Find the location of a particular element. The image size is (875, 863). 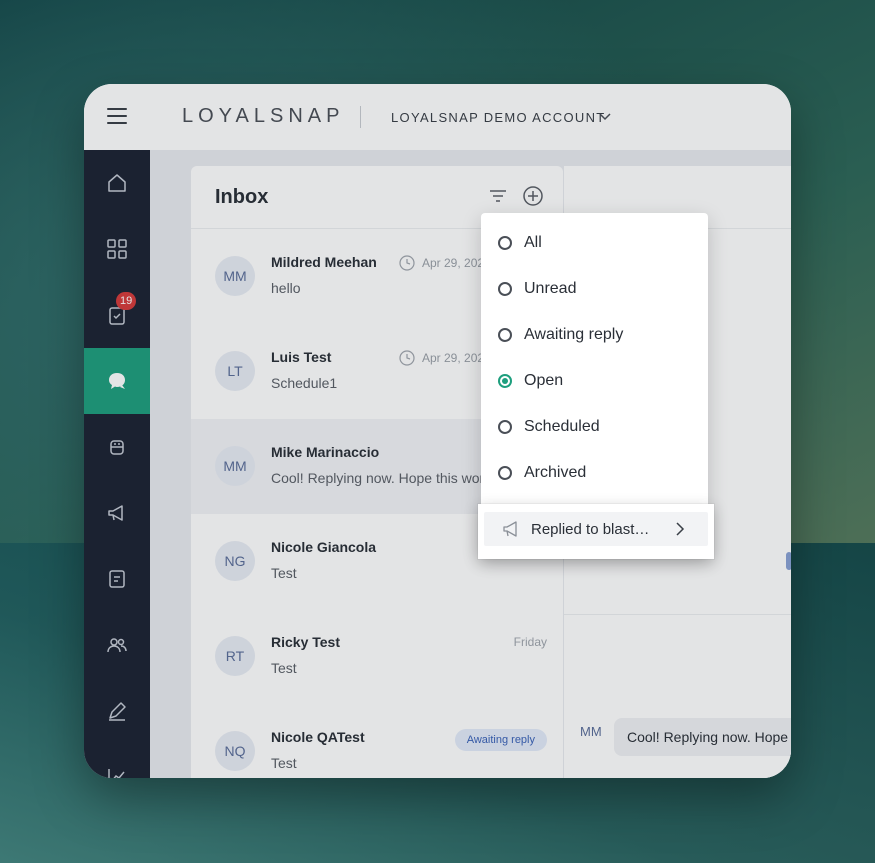

scroll-indicator is located at coordinates (788, 561).